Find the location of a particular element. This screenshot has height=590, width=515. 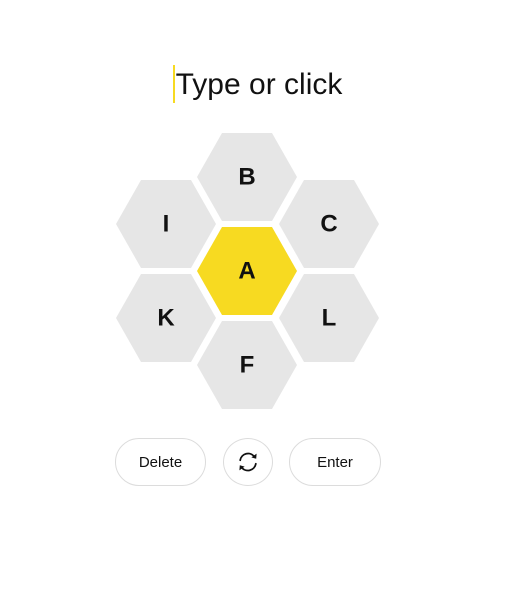

hive-letter-bottom: F is located at coordinates (247, 365).